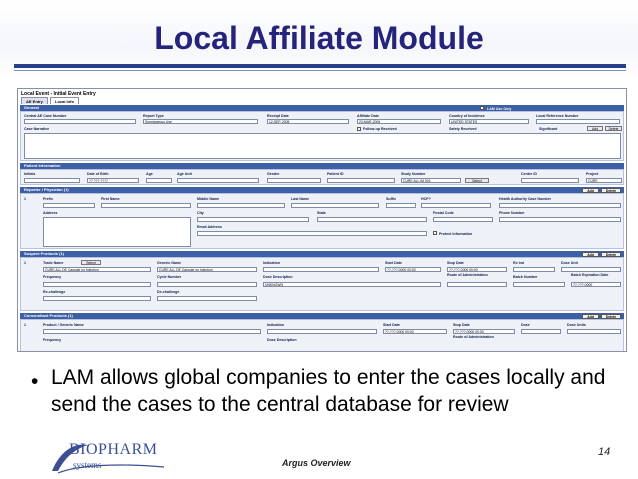  What do you see at coordinates (550, 180) in the screenshot?
I see `center-id-field` at bounding box center [550, 180].